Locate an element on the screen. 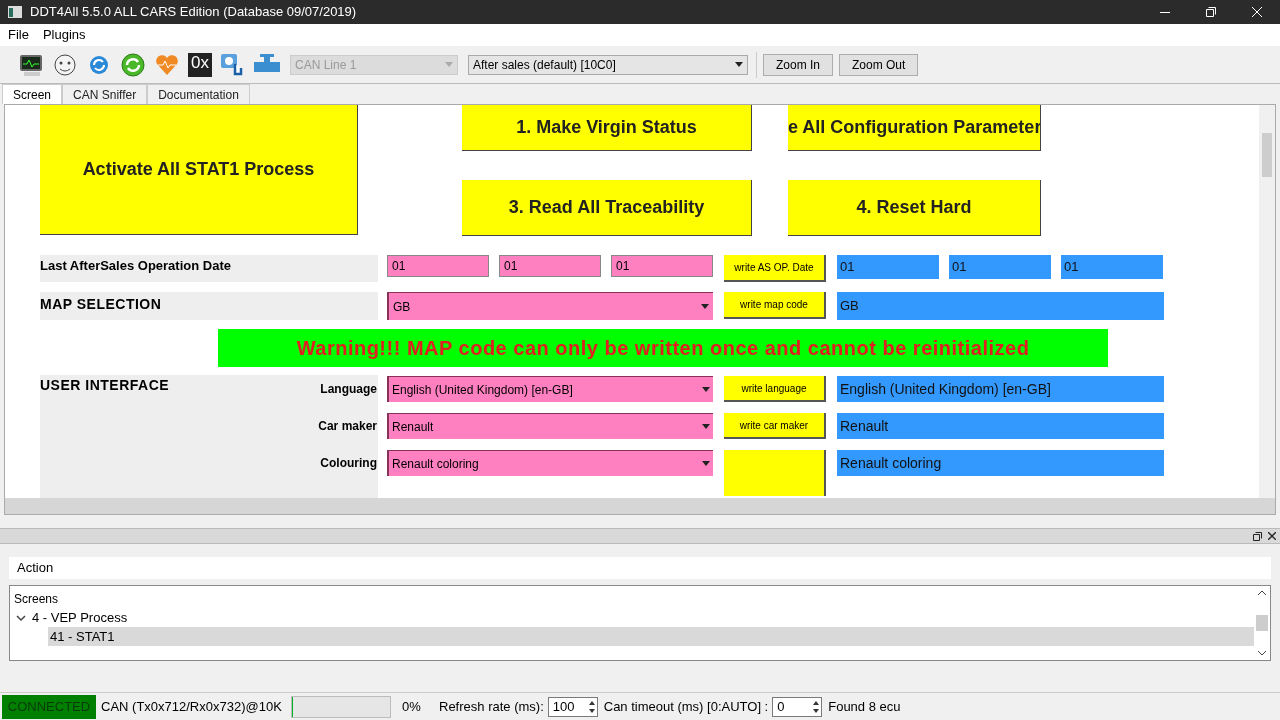  app-icon is located at coordinates (15, 12).